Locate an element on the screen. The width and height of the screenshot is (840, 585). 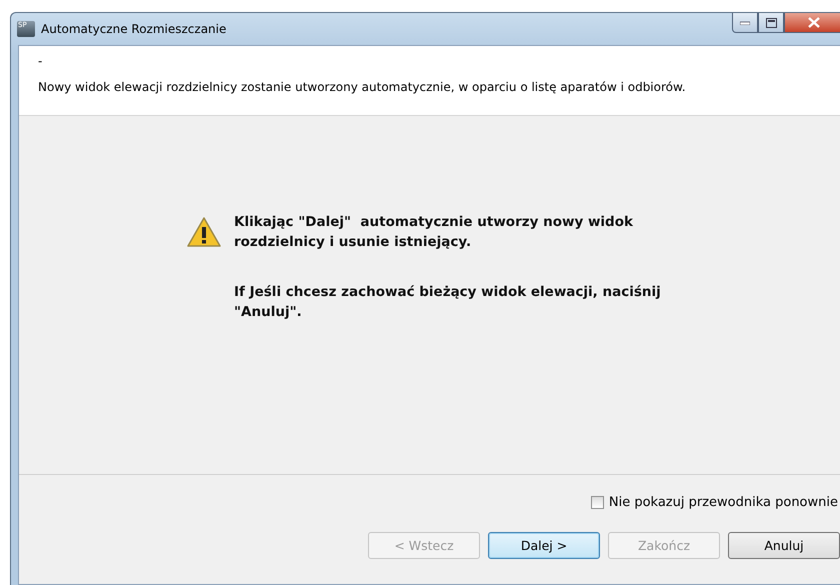
minimize-icon is located at coordinates (745, 22).